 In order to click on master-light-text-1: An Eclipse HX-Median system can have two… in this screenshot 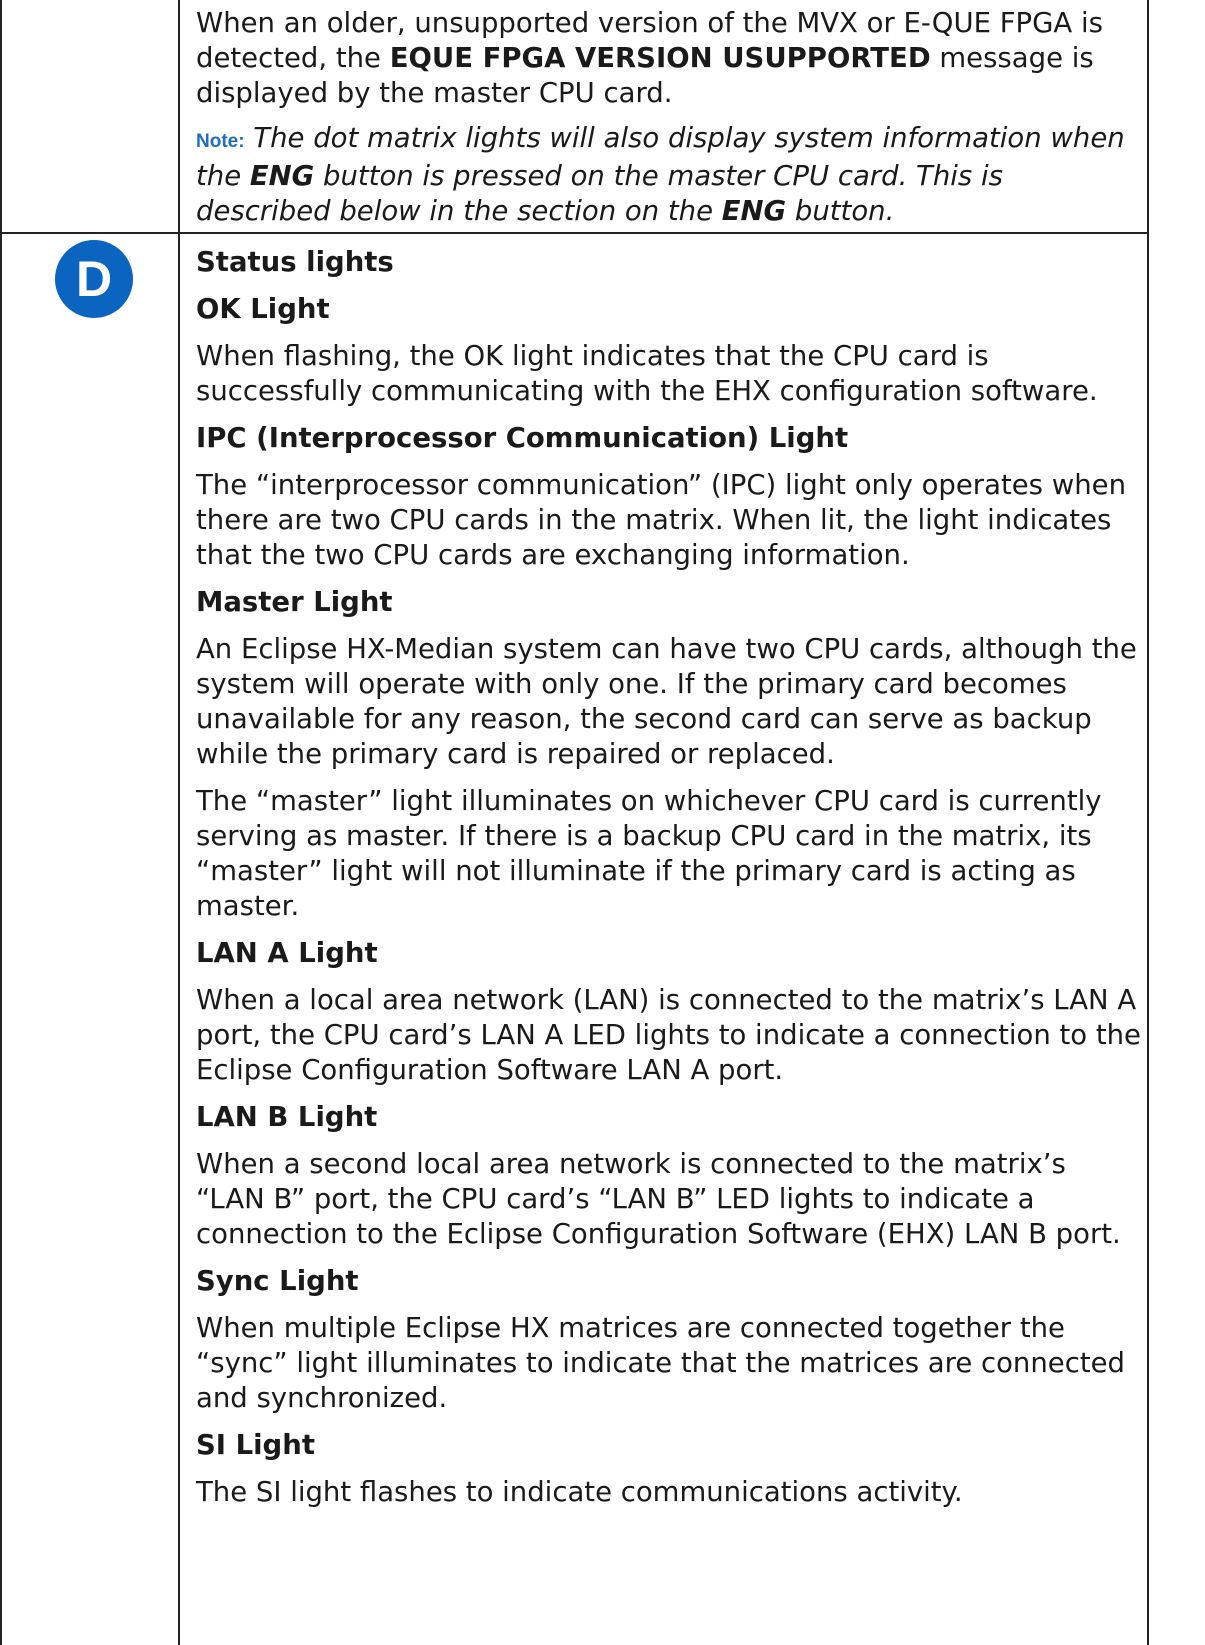, I will do `click(666, 701)`.